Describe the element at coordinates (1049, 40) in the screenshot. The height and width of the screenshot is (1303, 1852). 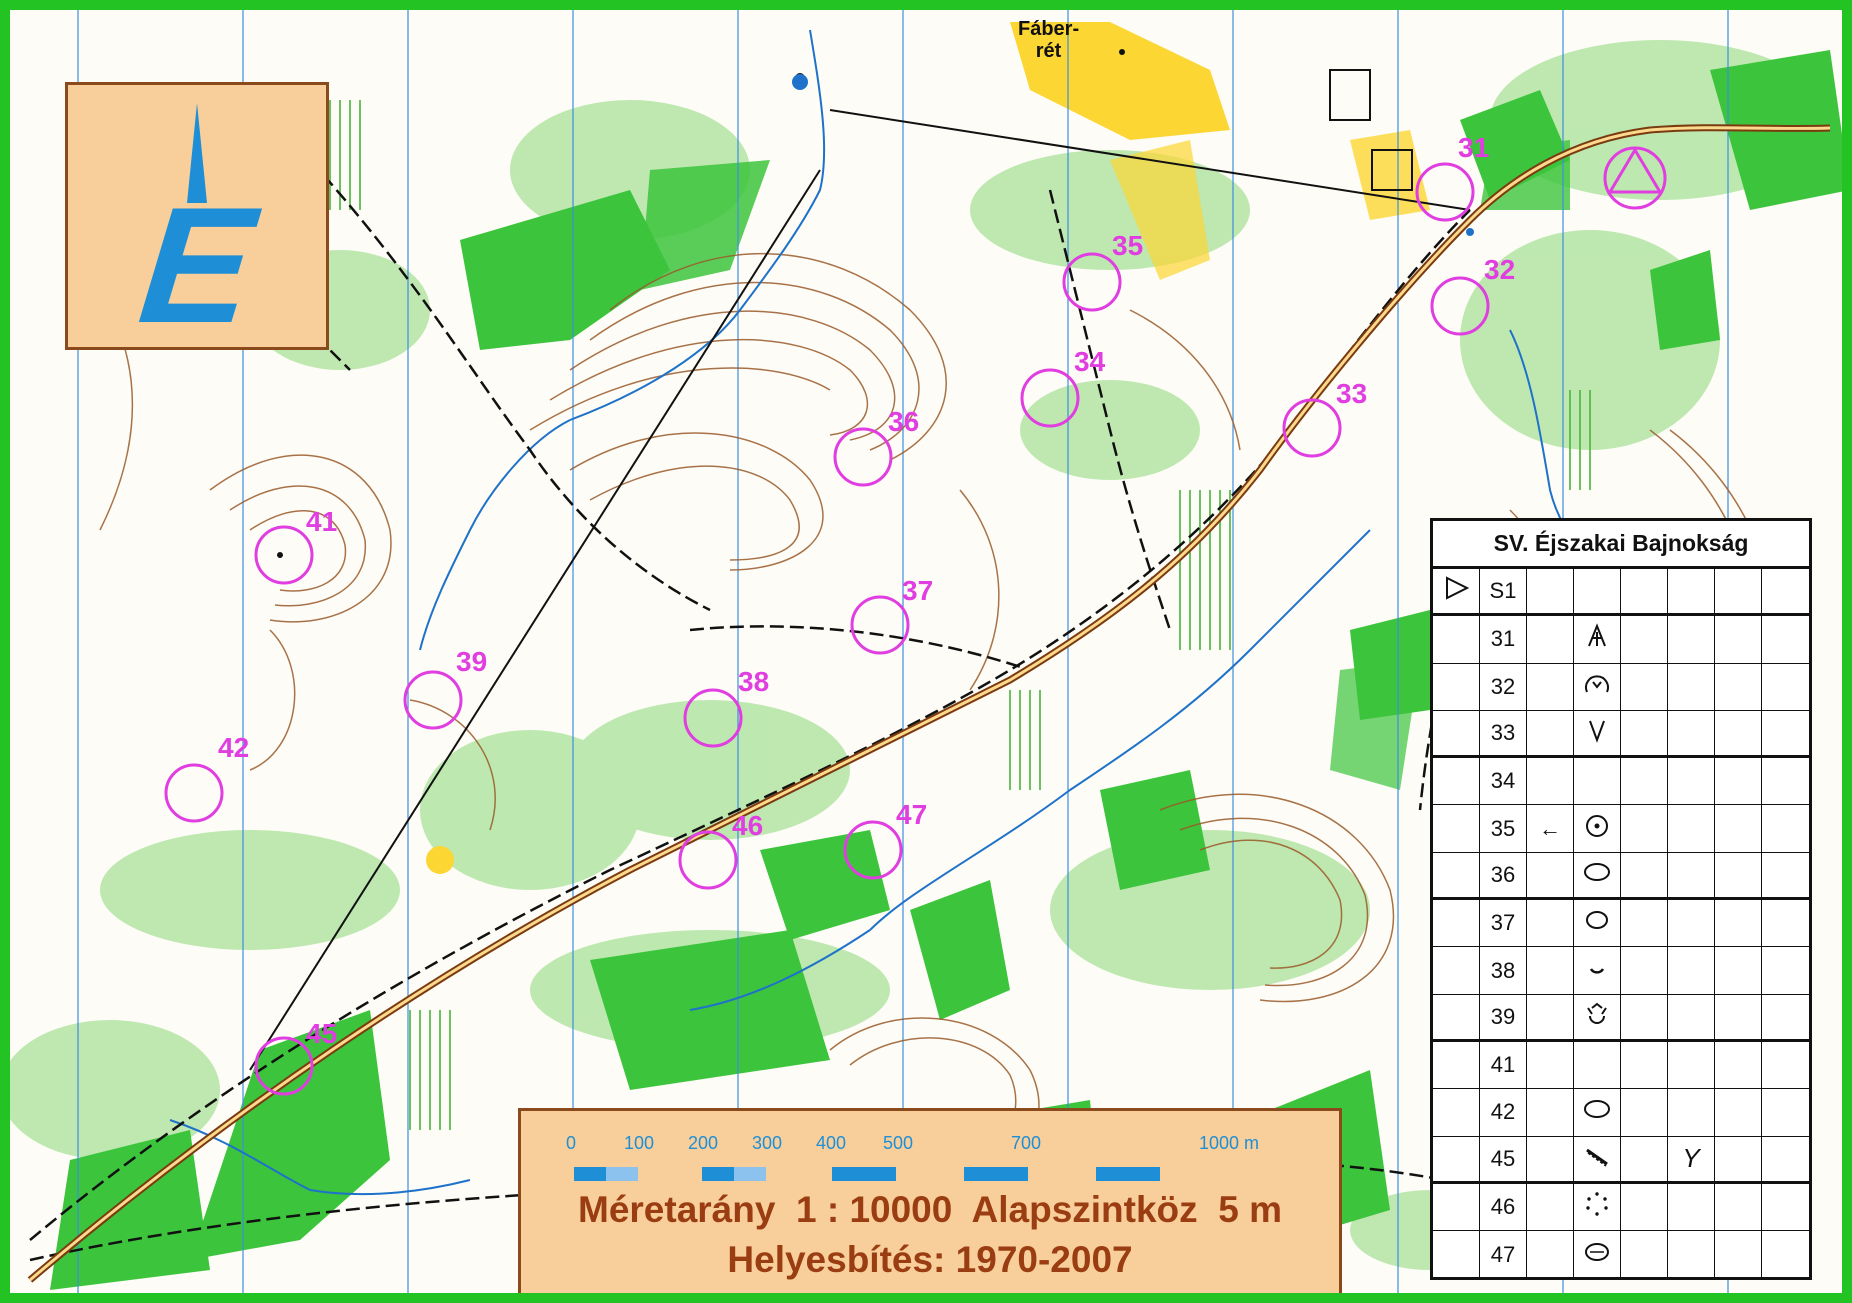
I see `place-label-faber-ret: Fáber- rét` at that location.